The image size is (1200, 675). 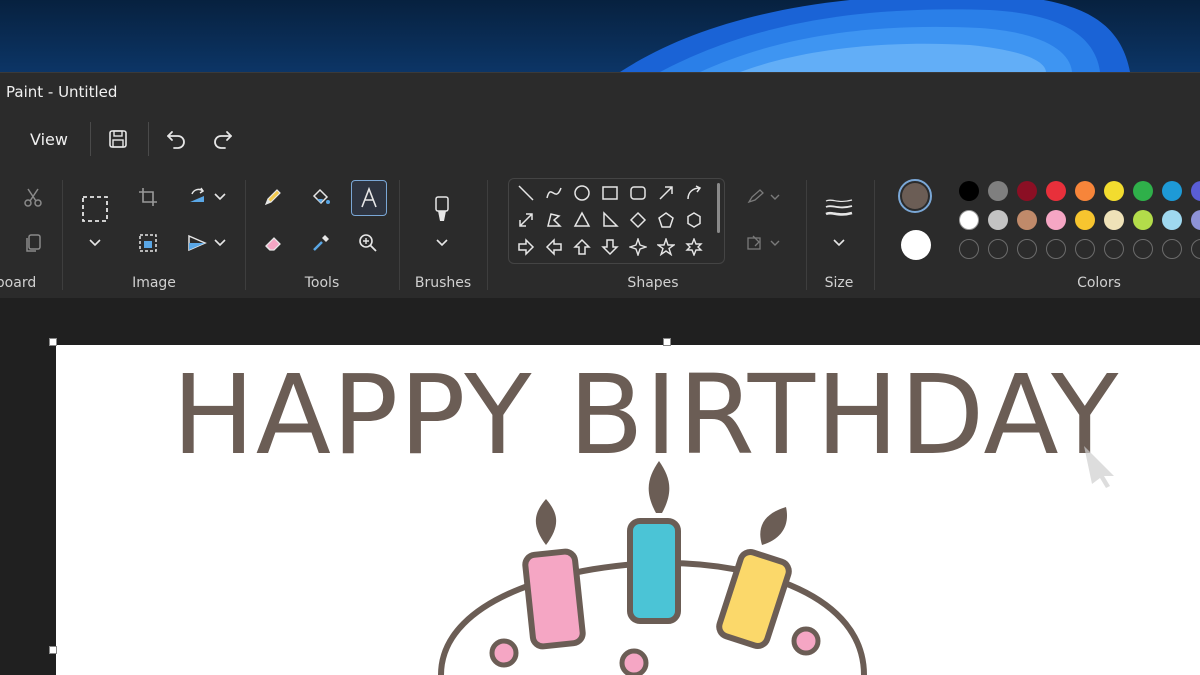 I want to click on cake-drawing, so click(x=652, y=568).